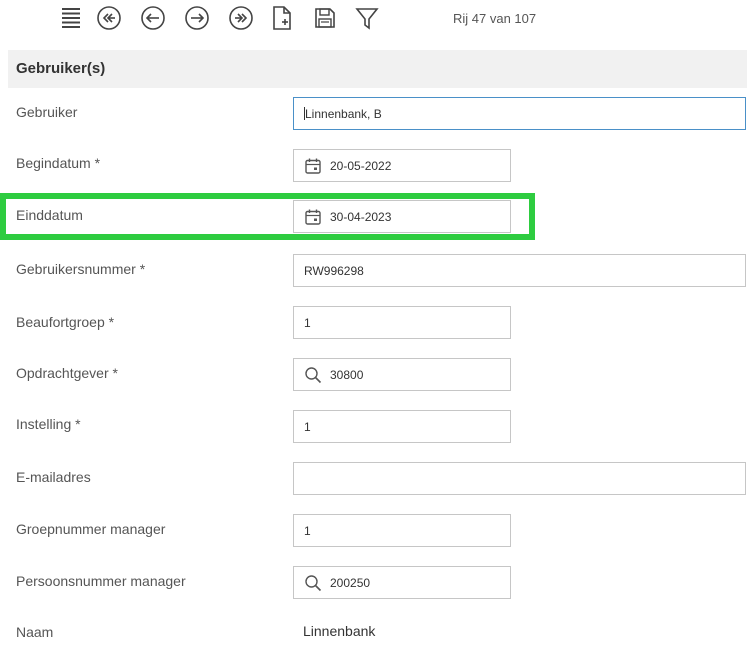  Describe the element at coordinates (402, 582) in the screenshot. I see `persoonsnummer-manager-input: 200250` at that location.